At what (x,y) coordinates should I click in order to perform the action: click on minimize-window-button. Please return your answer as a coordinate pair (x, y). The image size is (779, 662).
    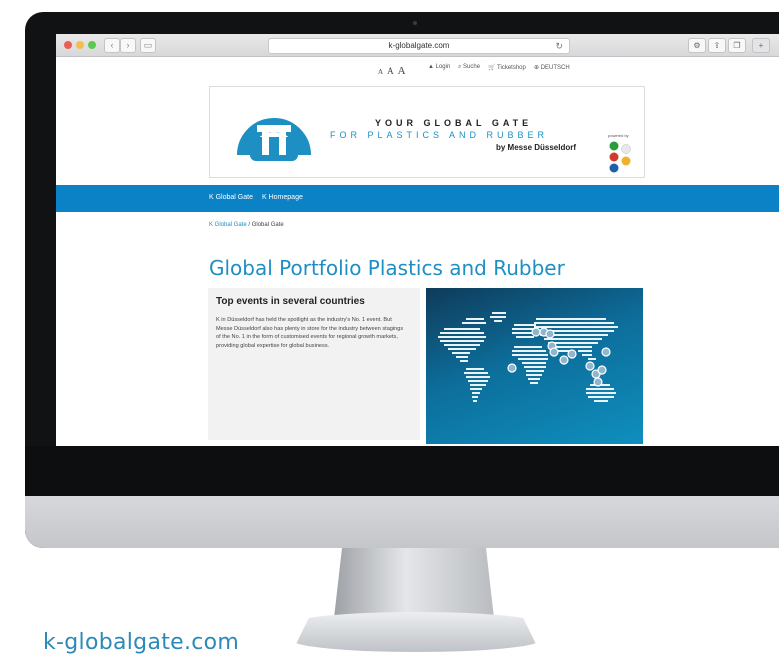
    Looking at the image, I should click on (80, 45).